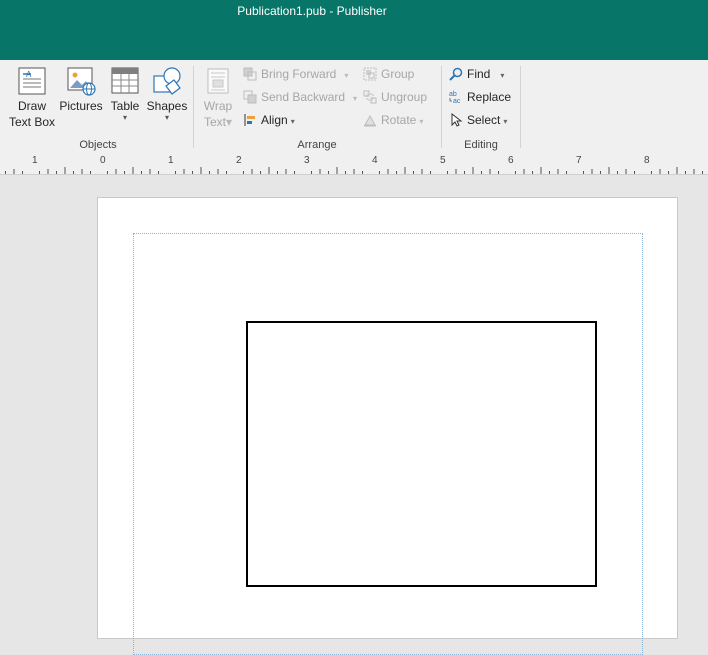 This screenshot has width=708, height=655. I want to click on table-icon, so click(125, 80).